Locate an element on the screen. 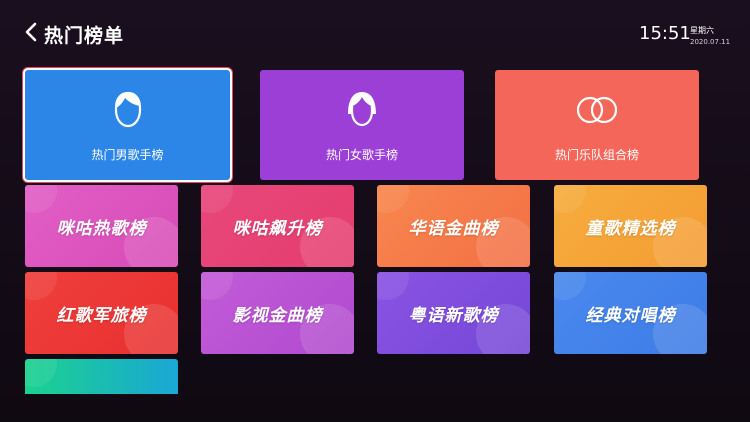 This screenshot has width=750, height=422. page-title: 热门榜单 is located at coordinates (84, 36).